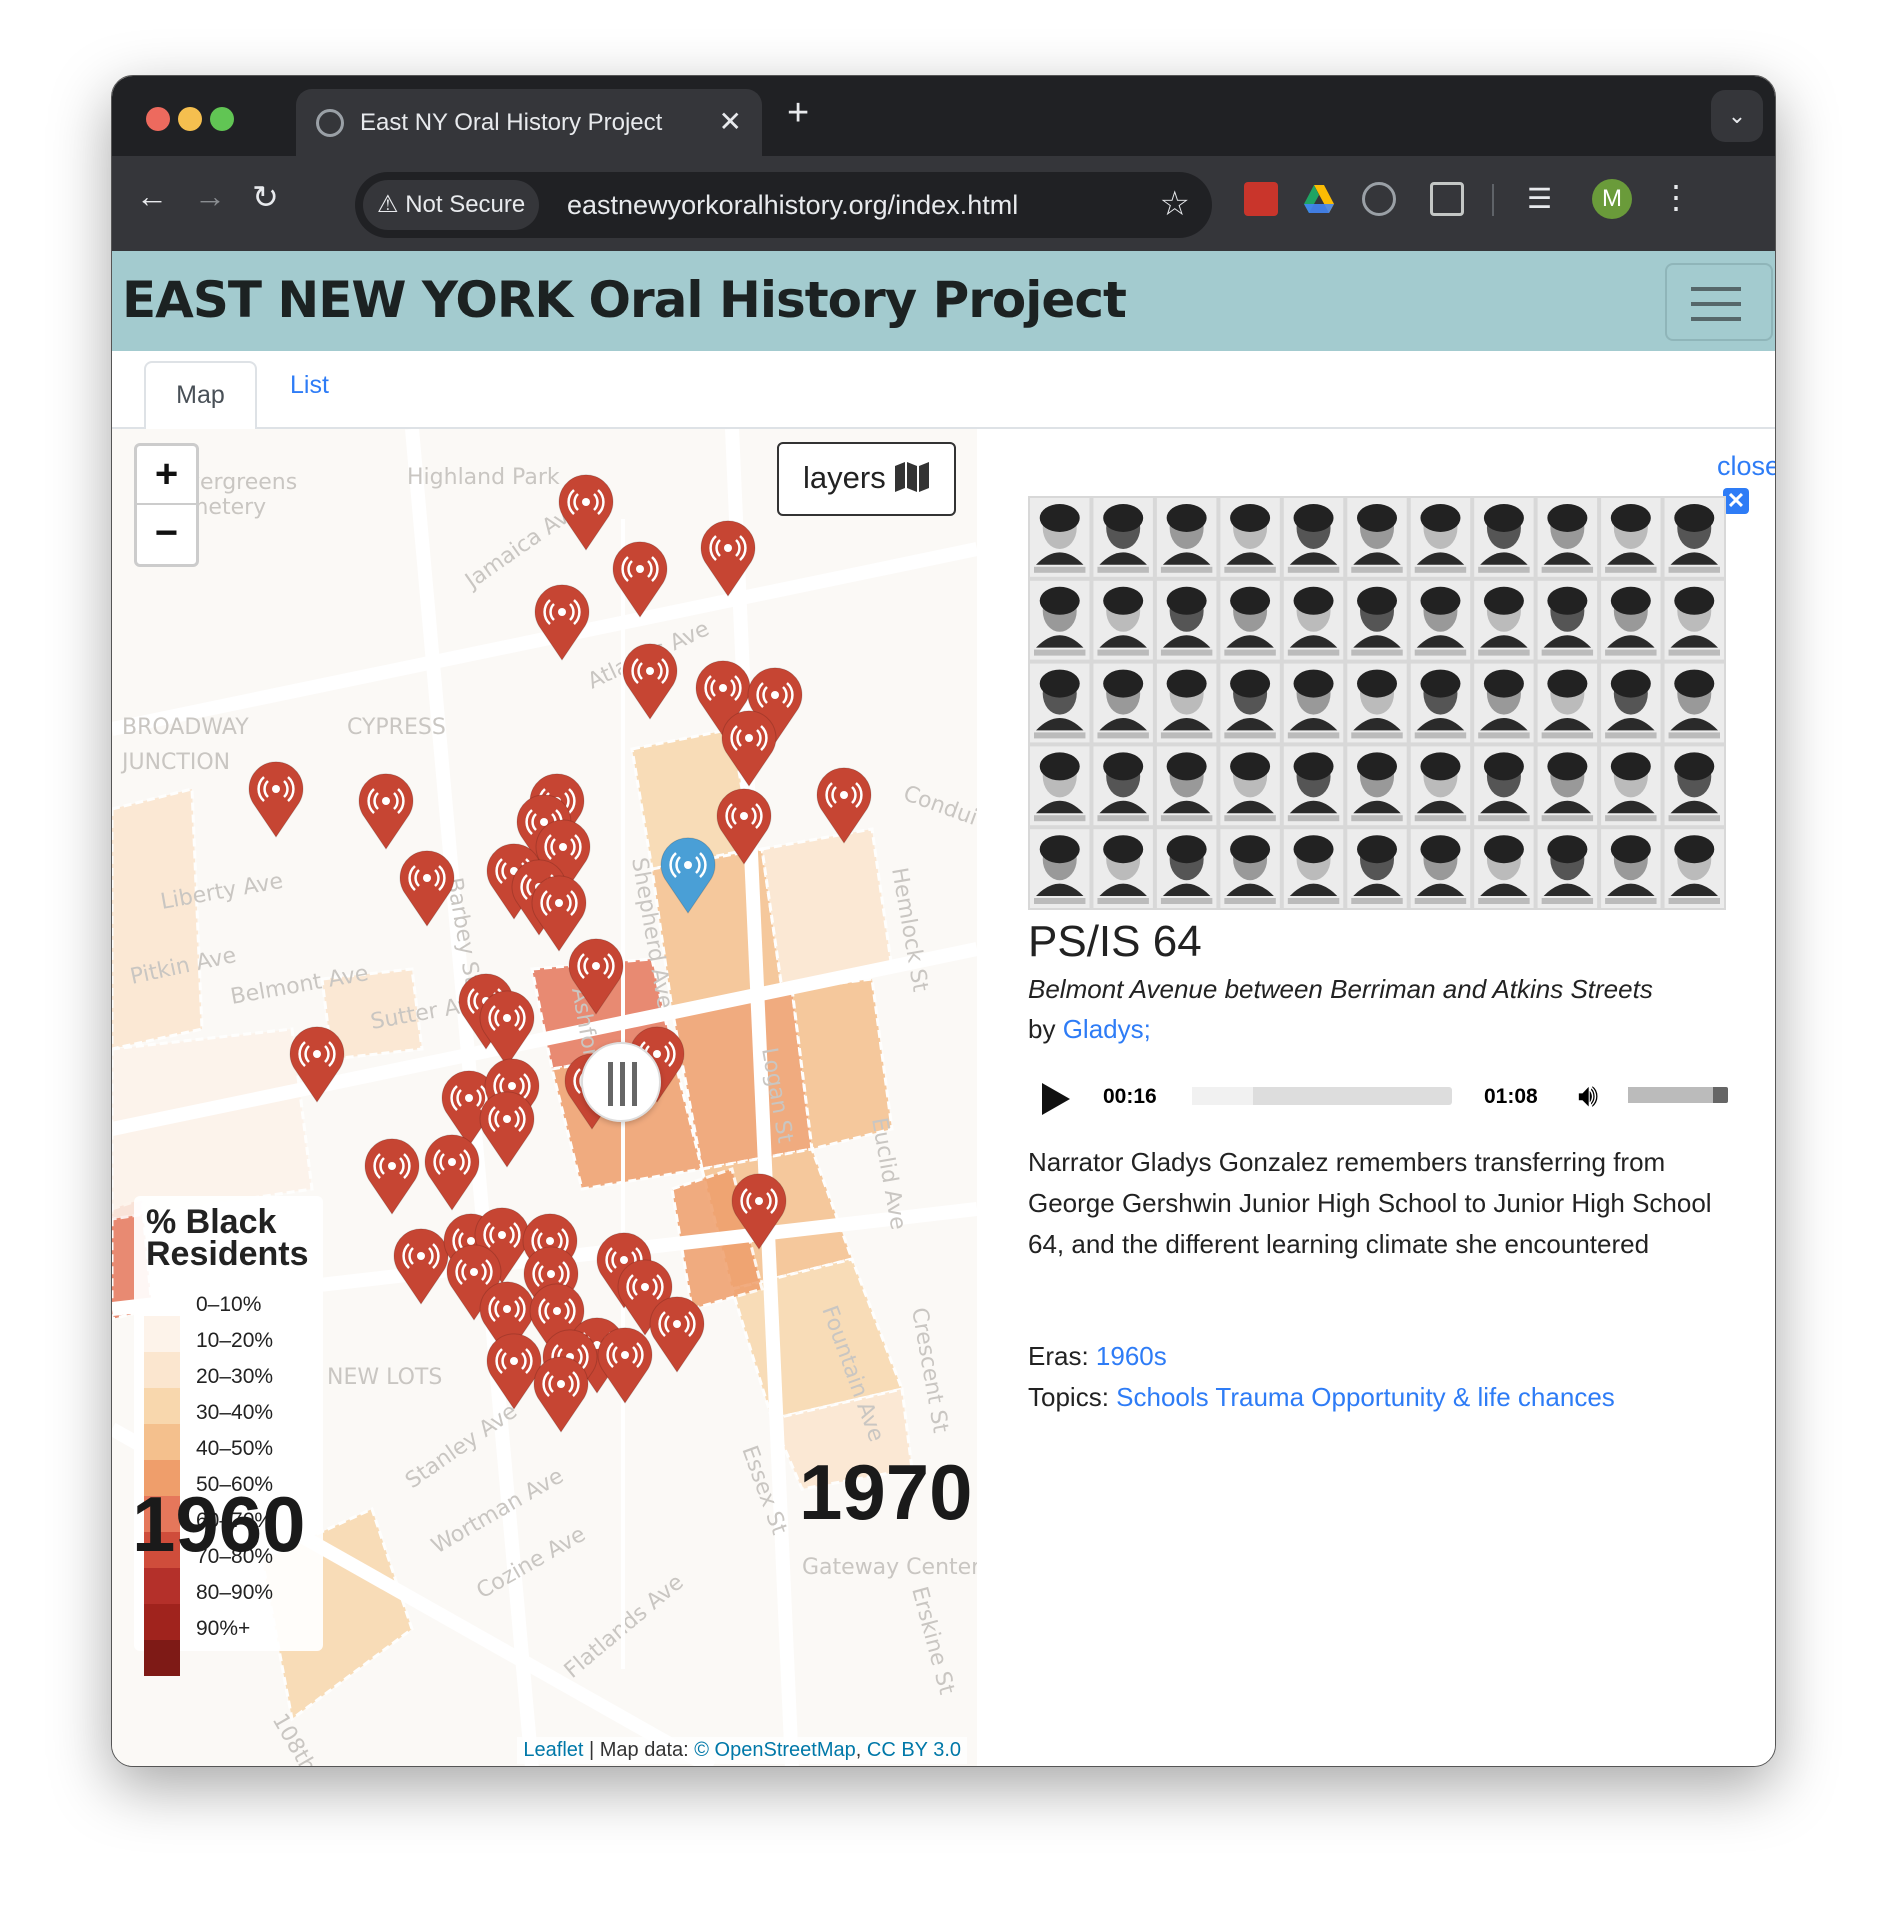  I want to click on selected-story-marker, so click(688, 875).